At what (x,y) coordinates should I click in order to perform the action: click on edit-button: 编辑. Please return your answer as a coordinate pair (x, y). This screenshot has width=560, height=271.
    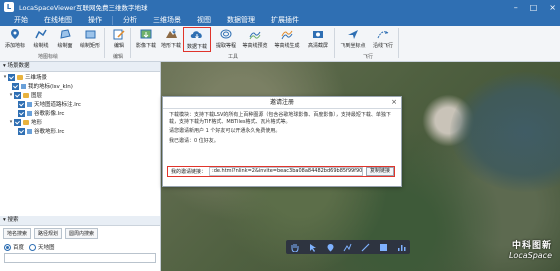
    Looking at the image, I should click on (119, 39).